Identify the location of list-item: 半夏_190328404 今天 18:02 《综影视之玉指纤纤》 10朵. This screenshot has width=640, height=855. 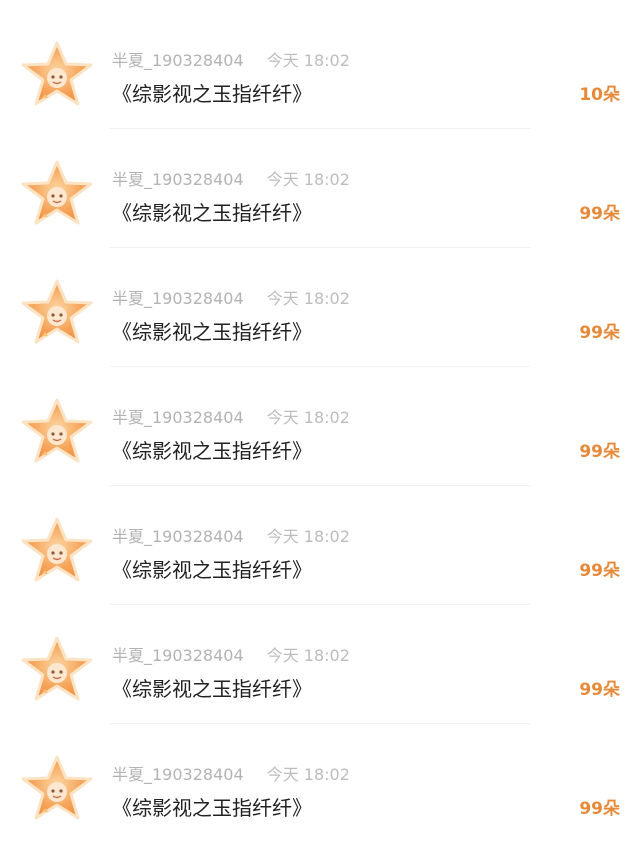
(320, 69).